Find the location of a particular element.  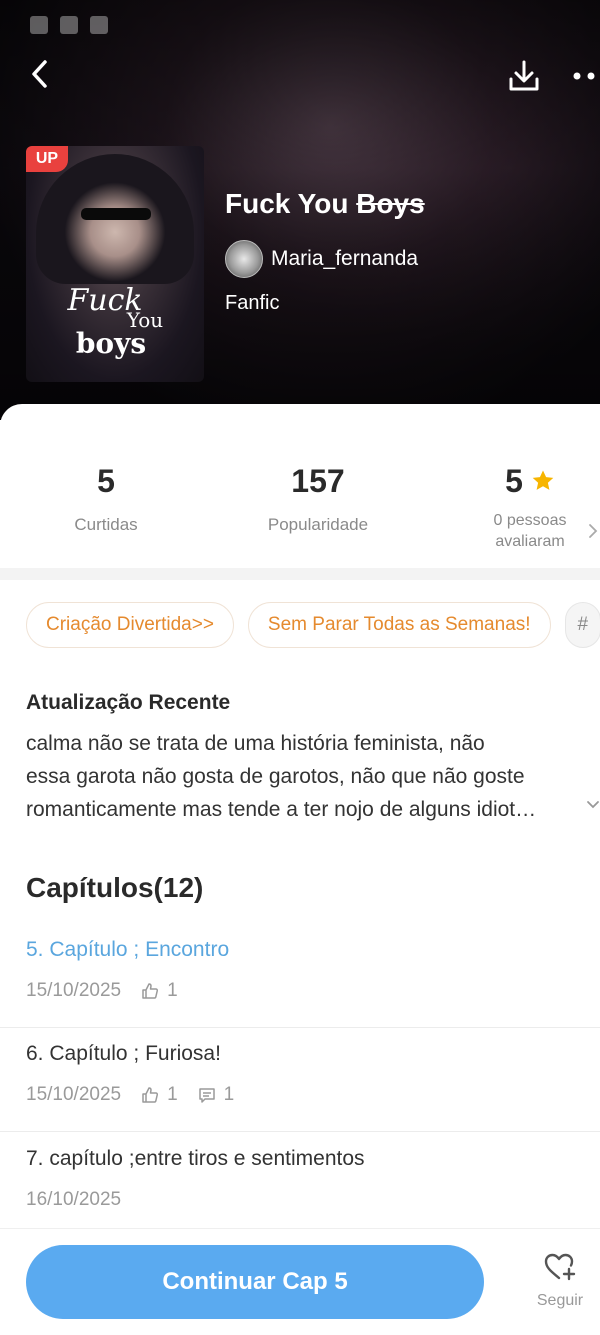

up-badge: UP is located at coordinates (47, 159).